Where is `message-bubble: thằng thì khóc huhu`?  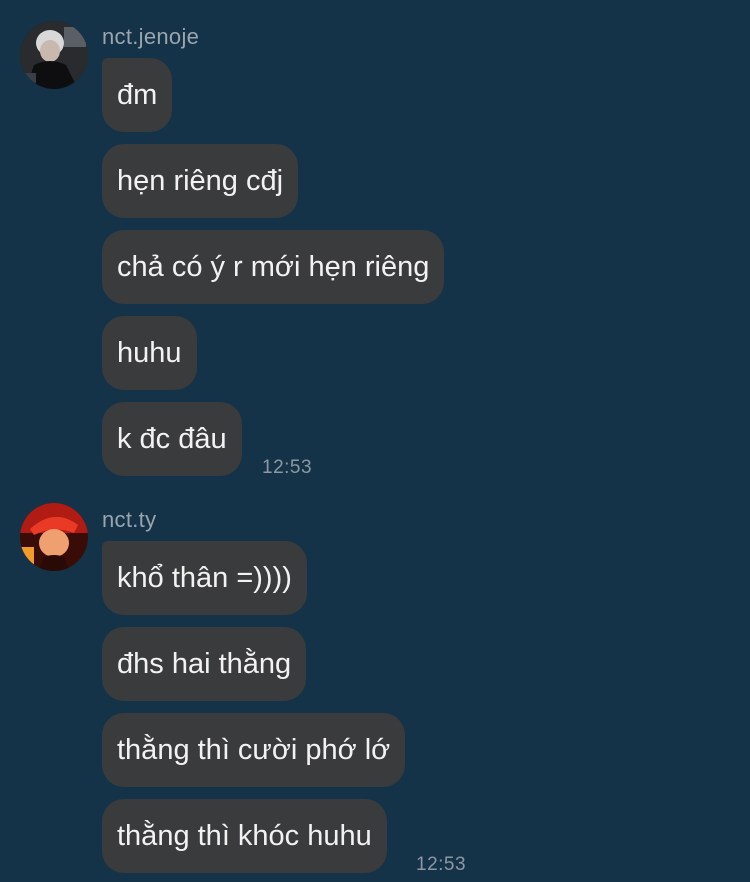
message-bubble: thằng thì khóc huhu is located at coordinates (244, 836).